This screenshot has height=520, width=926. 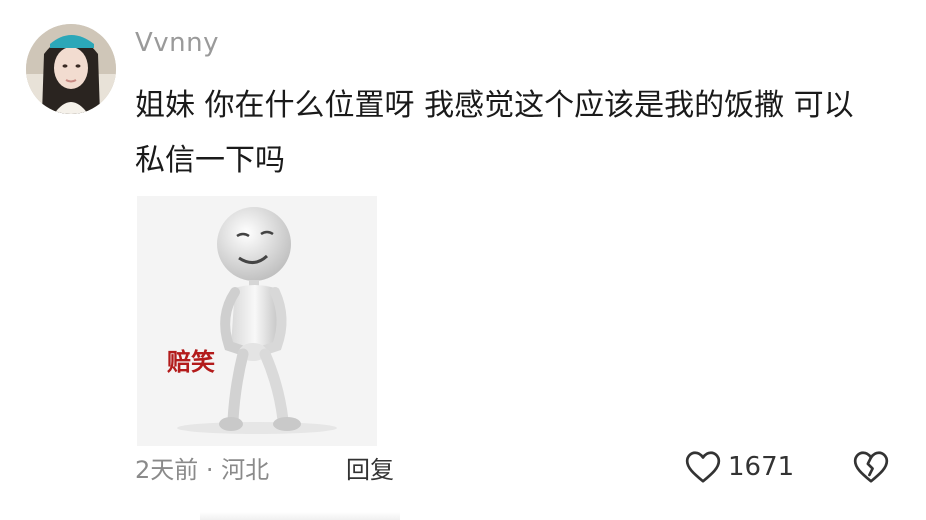 I want to click on like-count: 1671, so click(x=761, y=467).